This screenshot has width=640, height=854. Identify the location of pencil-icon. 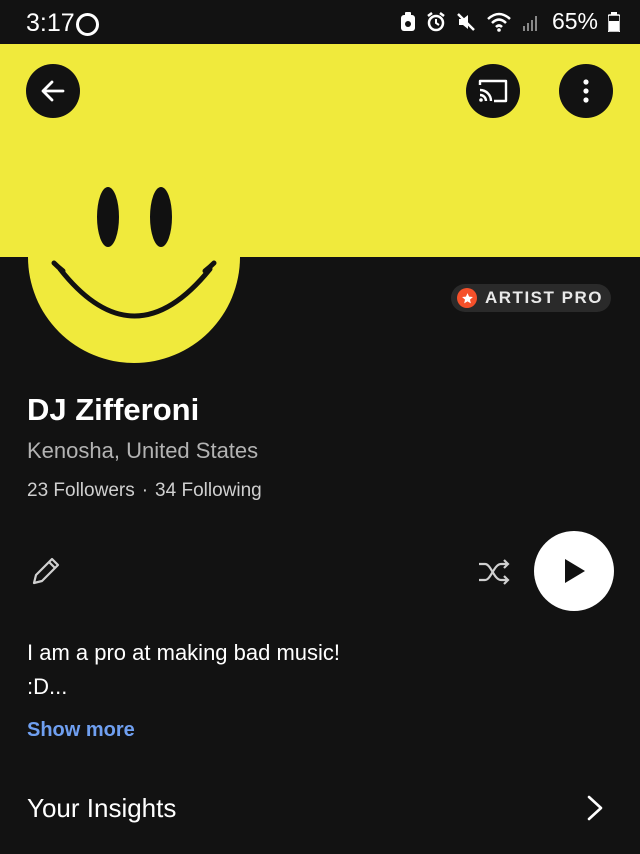
(46, 571).